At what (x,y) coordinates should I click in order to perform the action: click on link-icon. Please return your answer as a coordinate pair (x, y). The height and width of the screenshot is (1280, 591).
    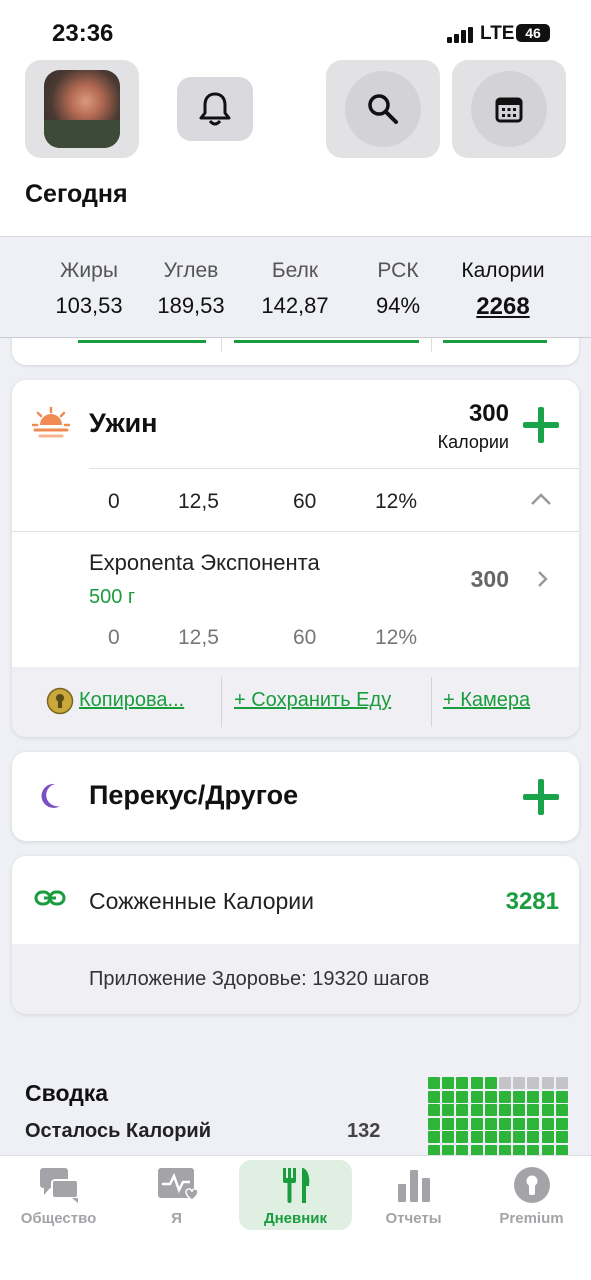
    Looking at the image, I should click on (50, 898).